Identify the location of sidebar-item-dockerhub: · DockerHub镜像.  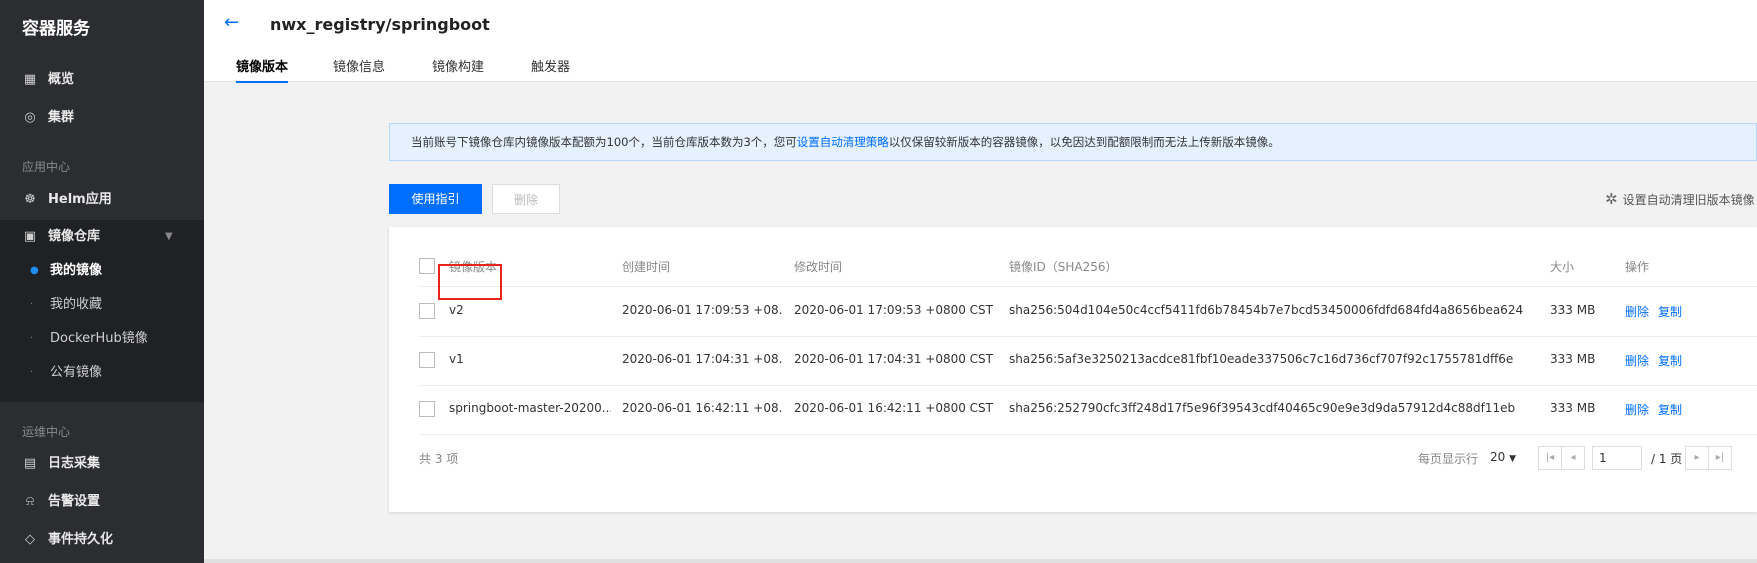
(102, 339).